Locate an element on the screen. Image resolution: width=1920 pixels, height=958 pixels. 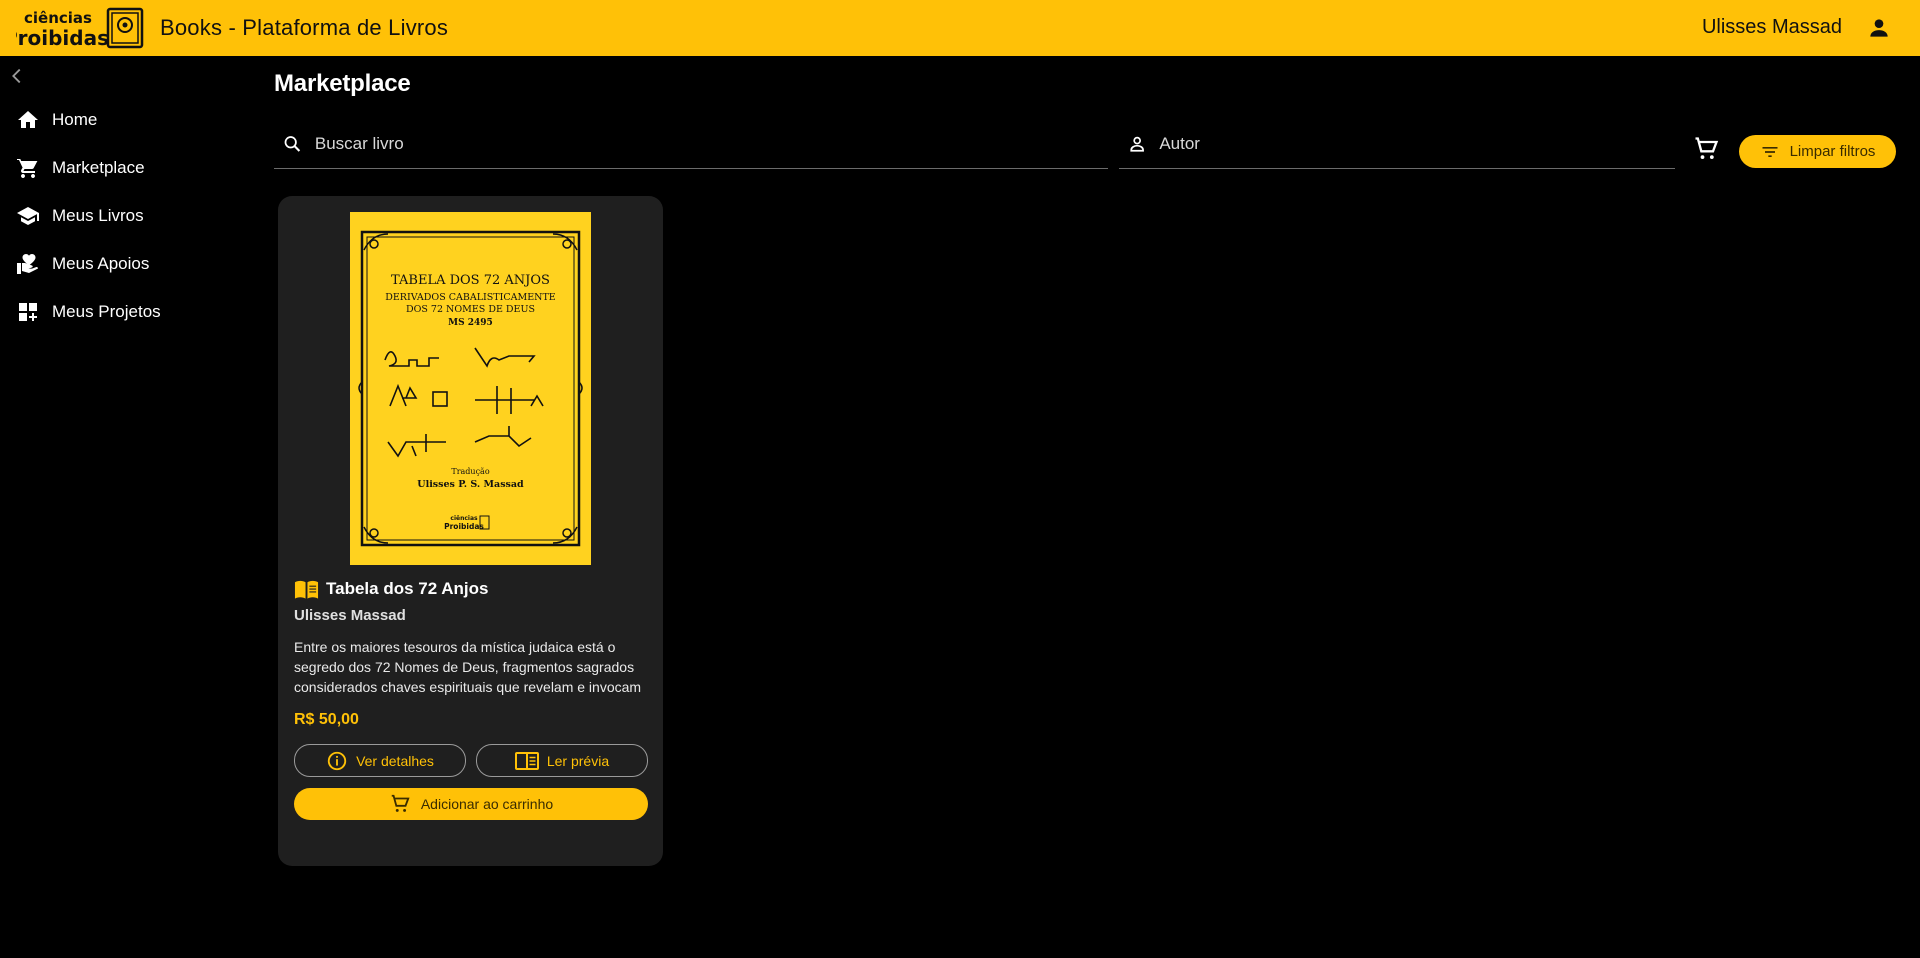
sidebar-item-marketplace: Marketplace is located at coordinates (130, 168).